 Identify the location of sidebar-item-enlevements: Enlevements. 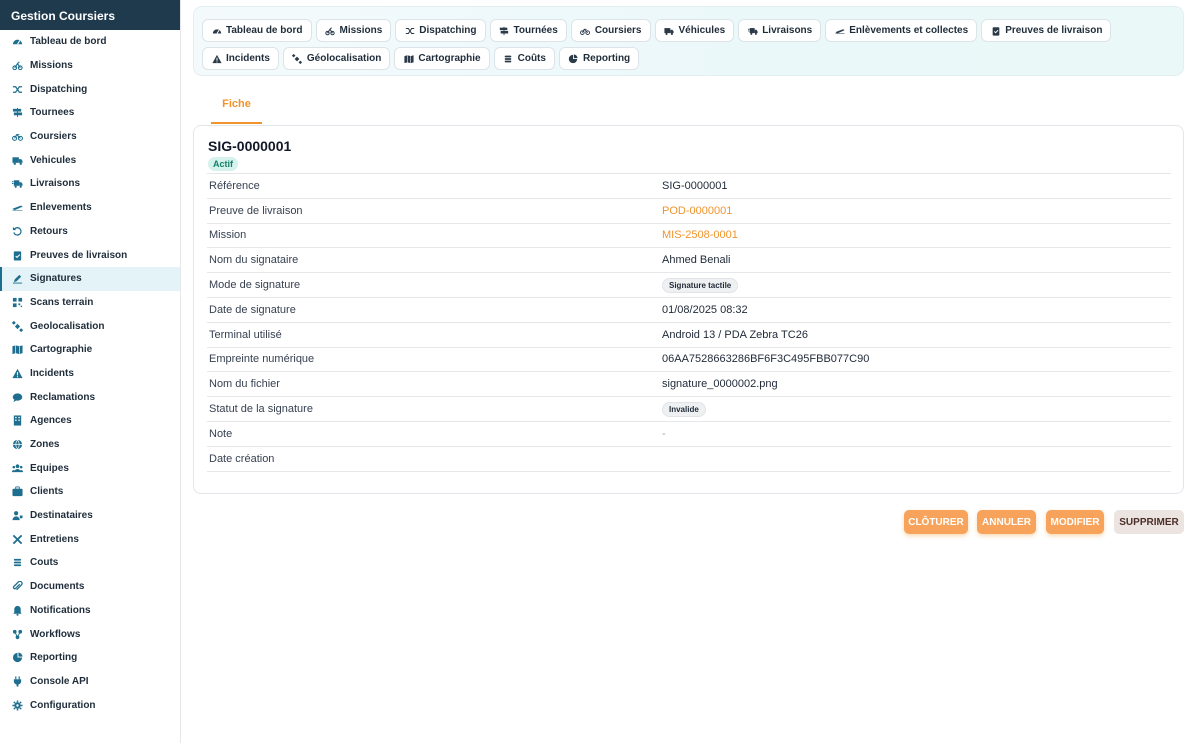
(90, 208).